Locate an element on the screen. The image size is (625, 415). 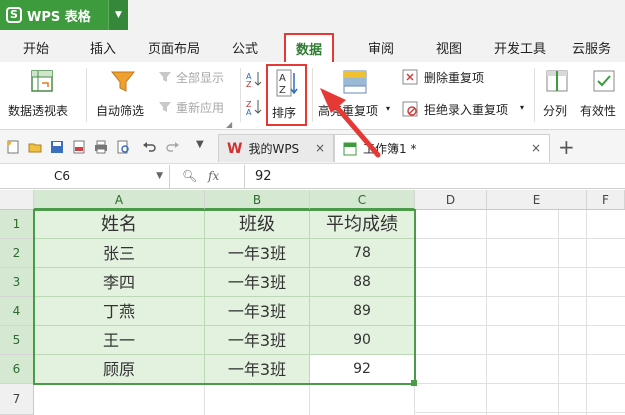
doc-tab-label: 我的WPS is located at coordinates (274, 149).